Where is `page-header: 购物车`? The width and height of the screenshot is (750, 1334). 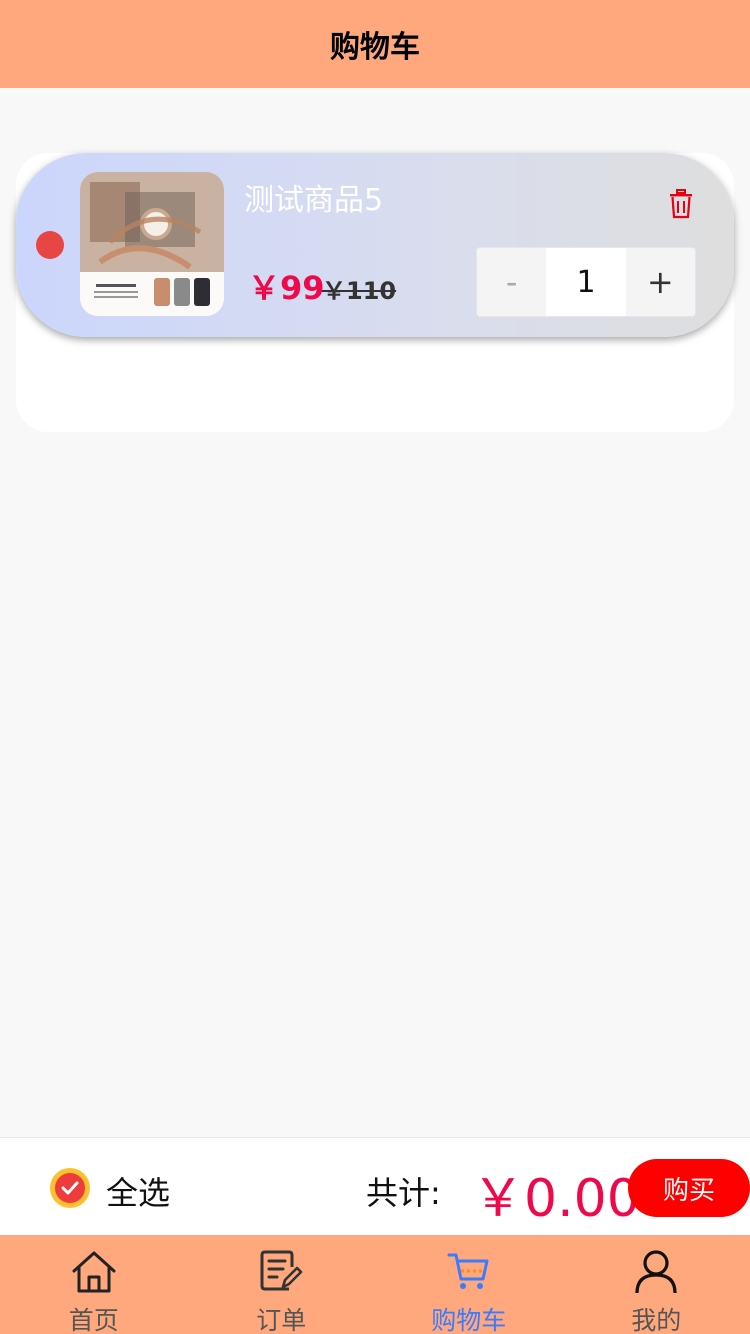 page-header: 购物车 is located at coordinates (375, 44).